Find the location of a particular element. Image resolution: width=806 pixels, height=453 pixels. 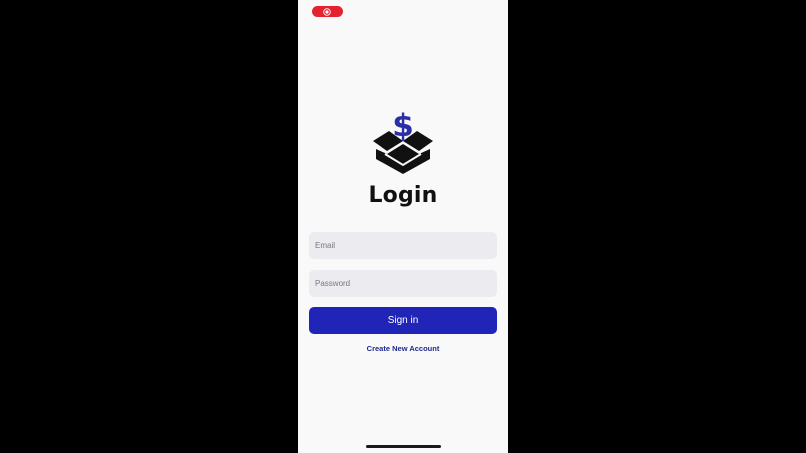

sign-in-button: Sign in is located at coordinates (403, 320).